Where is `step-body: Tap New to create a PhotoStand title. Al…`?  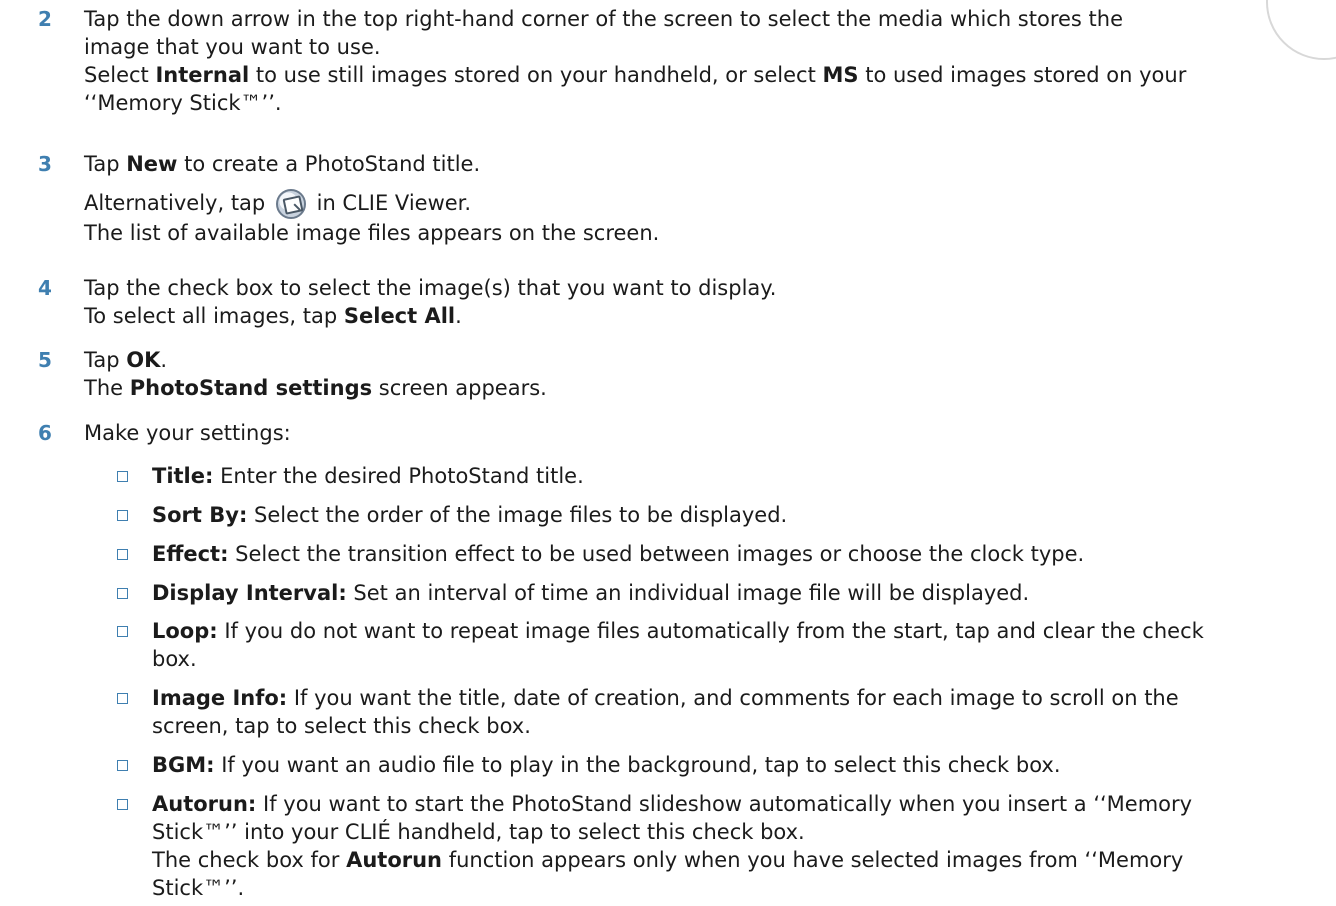 step-body: Tap New to create a PhotoStand title. Al… is located at coordinates (710, 198).